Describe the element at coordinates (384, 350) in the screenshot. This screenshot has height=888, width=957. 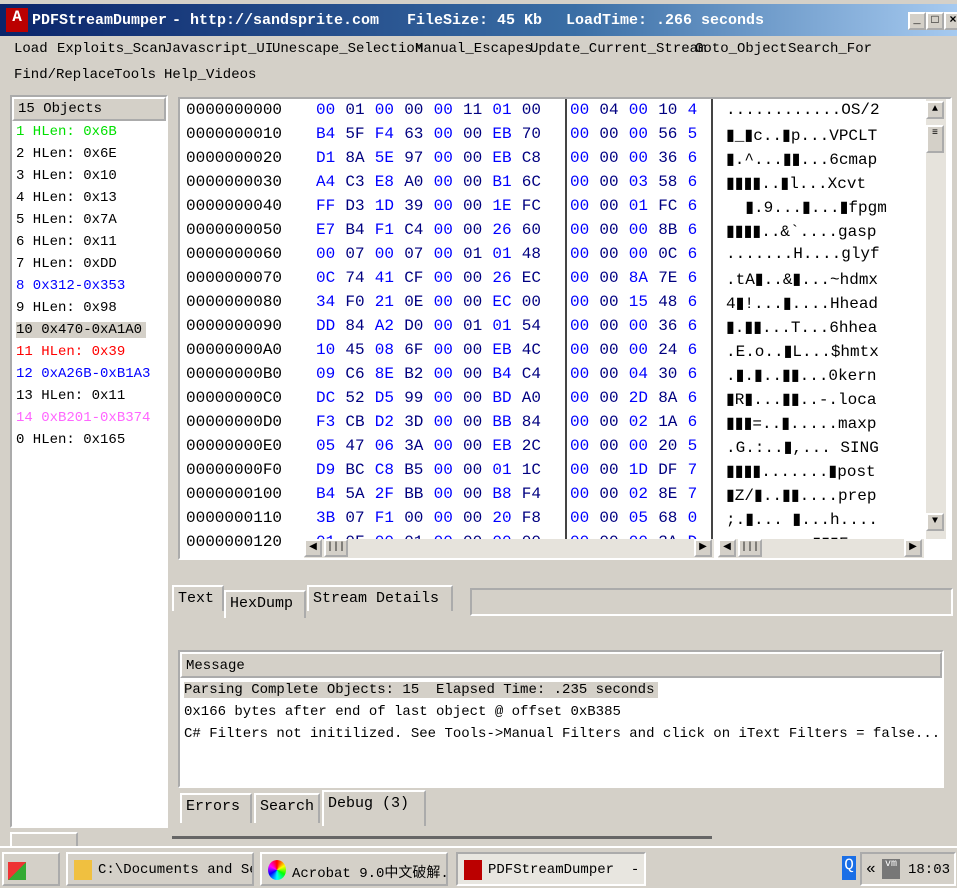
I see `hex-byte: 08` at that location.